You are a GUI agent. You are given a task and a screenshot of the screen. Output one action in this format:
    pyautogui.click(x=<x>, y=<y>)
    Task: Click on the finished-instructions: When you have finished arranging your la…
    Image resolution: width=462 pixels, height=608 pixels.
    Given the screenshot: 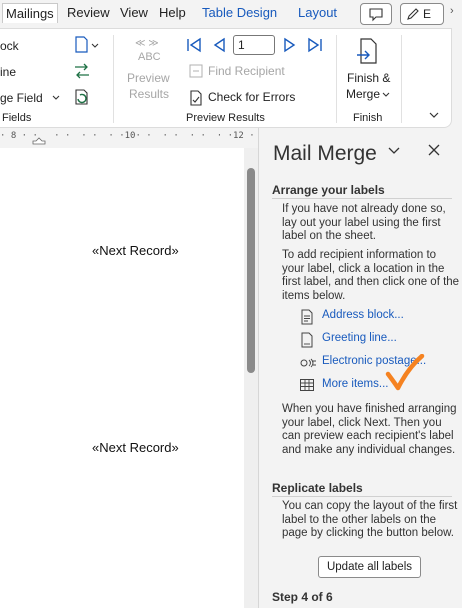 What is the action you would take?
    pyautogui.click(x=369, y=429)
    